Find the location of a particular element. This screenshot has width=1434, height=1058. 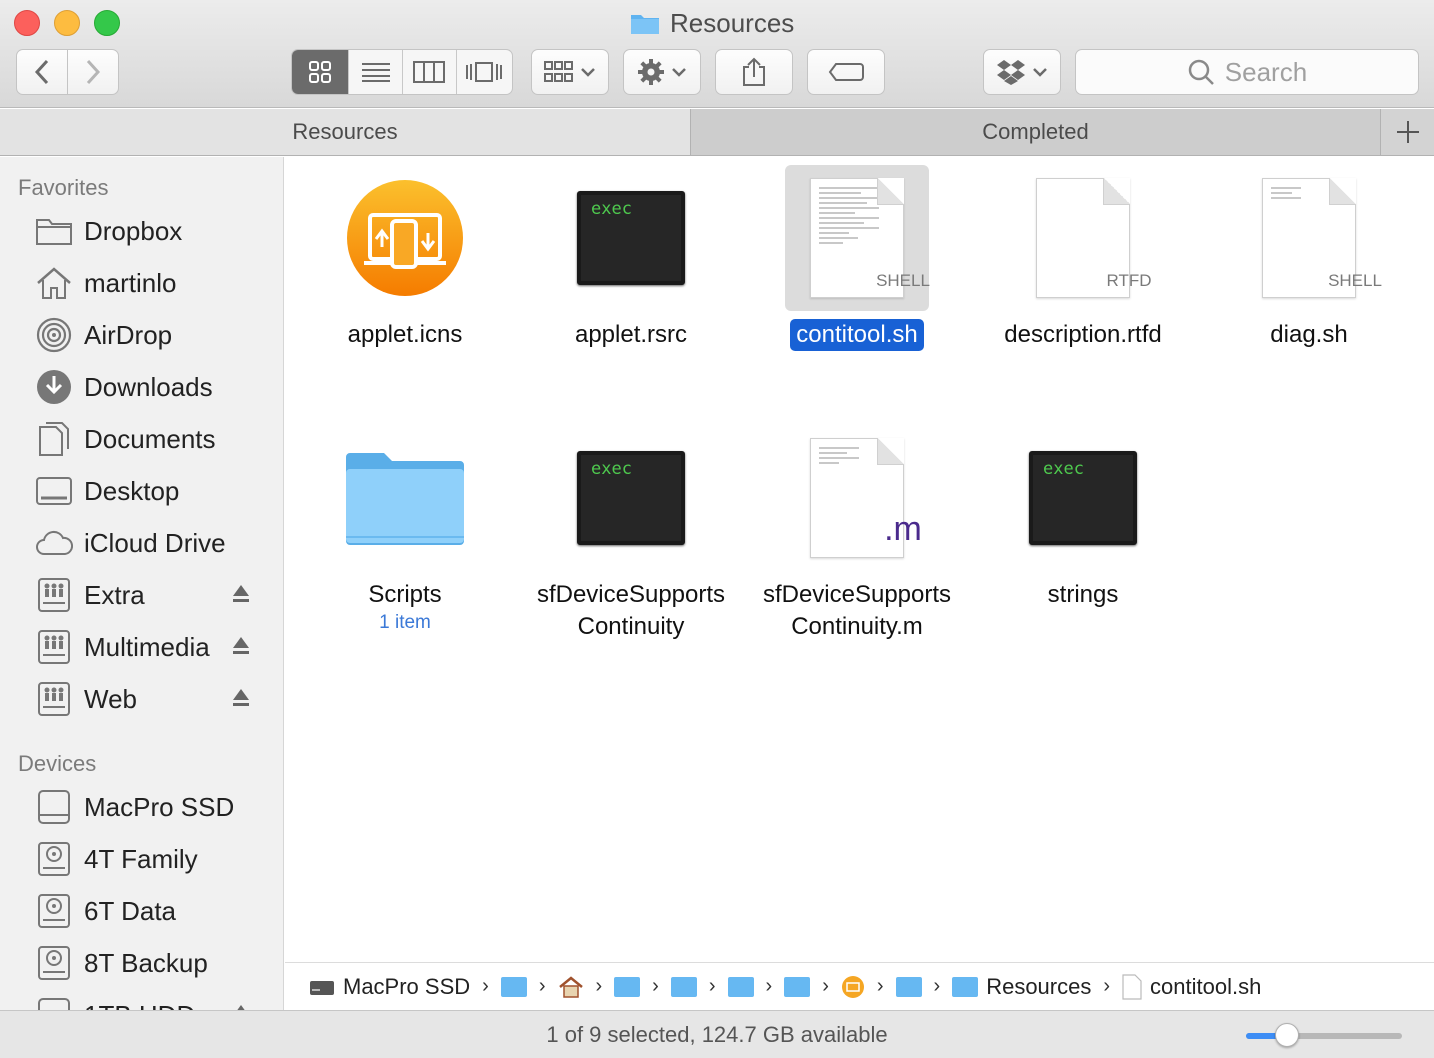

path-item-downloads is located at coordinates (627, 986).